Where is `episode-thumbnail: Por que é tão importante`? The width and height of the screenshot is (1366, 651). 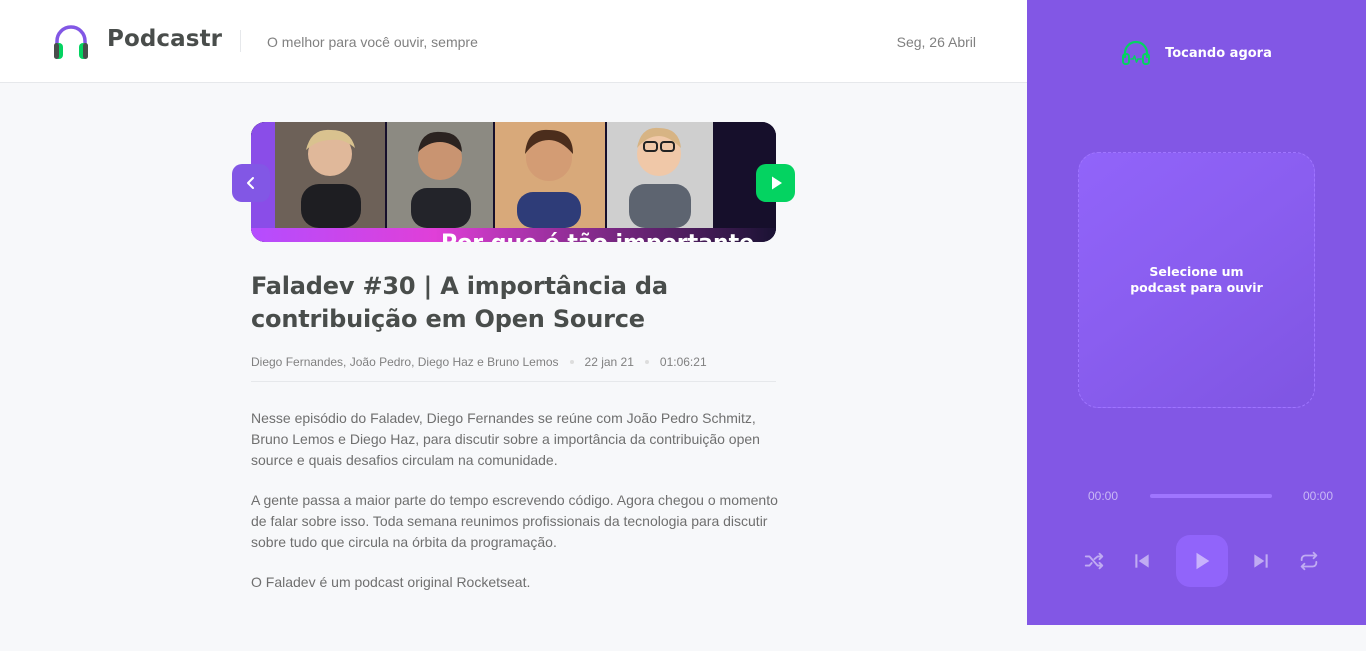
episode-thumbnail: Por que é tão importante is located at coordinates (513, 182).